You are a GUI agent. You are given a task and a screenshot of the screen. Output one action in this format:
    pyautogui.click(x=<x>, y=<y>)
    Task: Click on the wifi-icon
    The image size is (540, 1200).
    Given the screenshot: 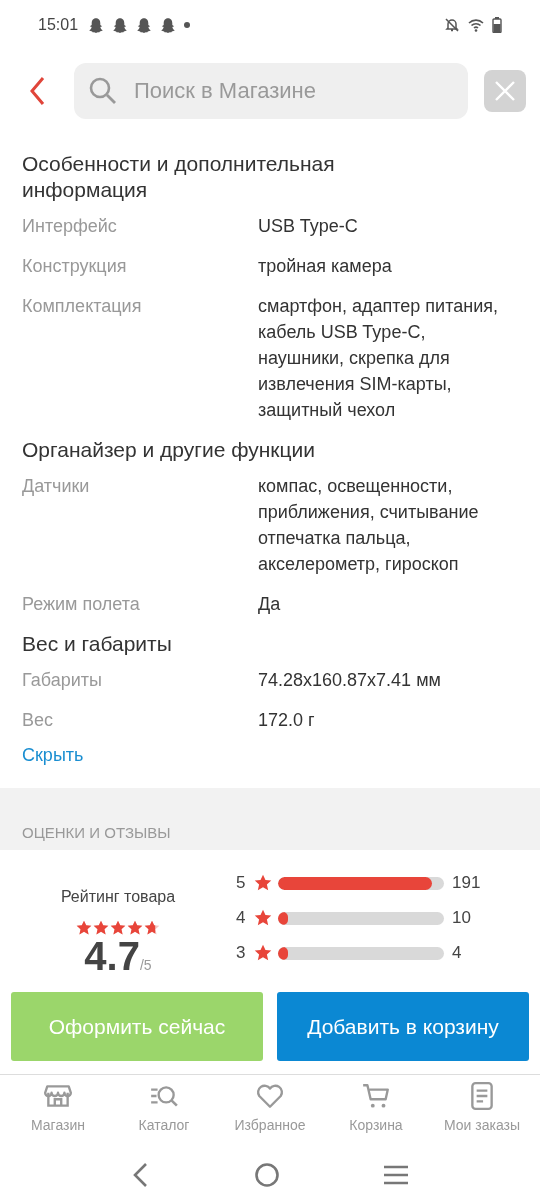 What is the action you would take?
    pyautogui.click(x=476, y=24)
    